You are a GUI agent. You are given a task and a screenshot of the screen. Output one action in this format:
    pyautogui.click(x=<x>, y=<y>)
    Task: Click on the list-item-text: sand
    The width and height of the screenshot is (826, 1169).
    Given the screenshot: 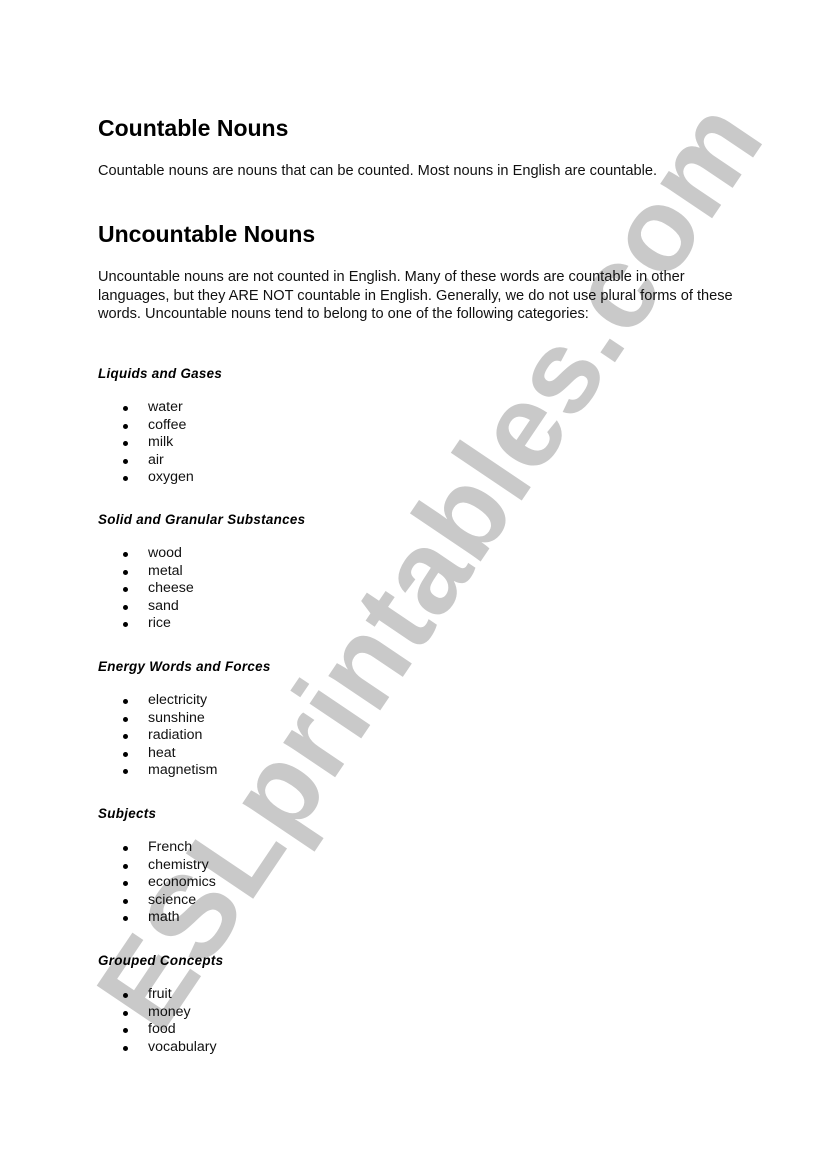 What is the action you would take?
    pyautogui.click(x=163, y=605)
    